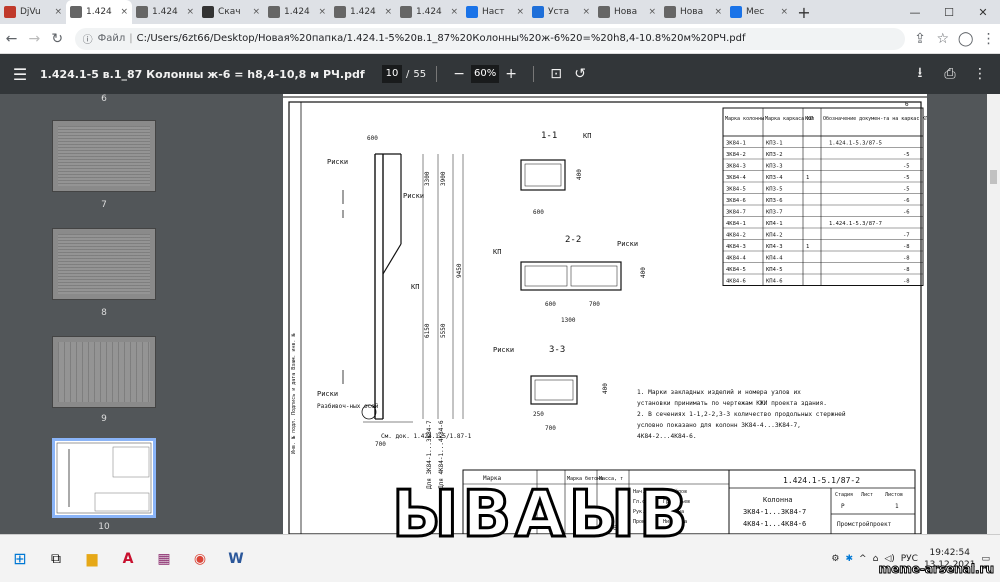 Image resolution: width=1000 pixels, height=582 pixels. I want to click on table-cell: 3К84-6, so click(736, 201).